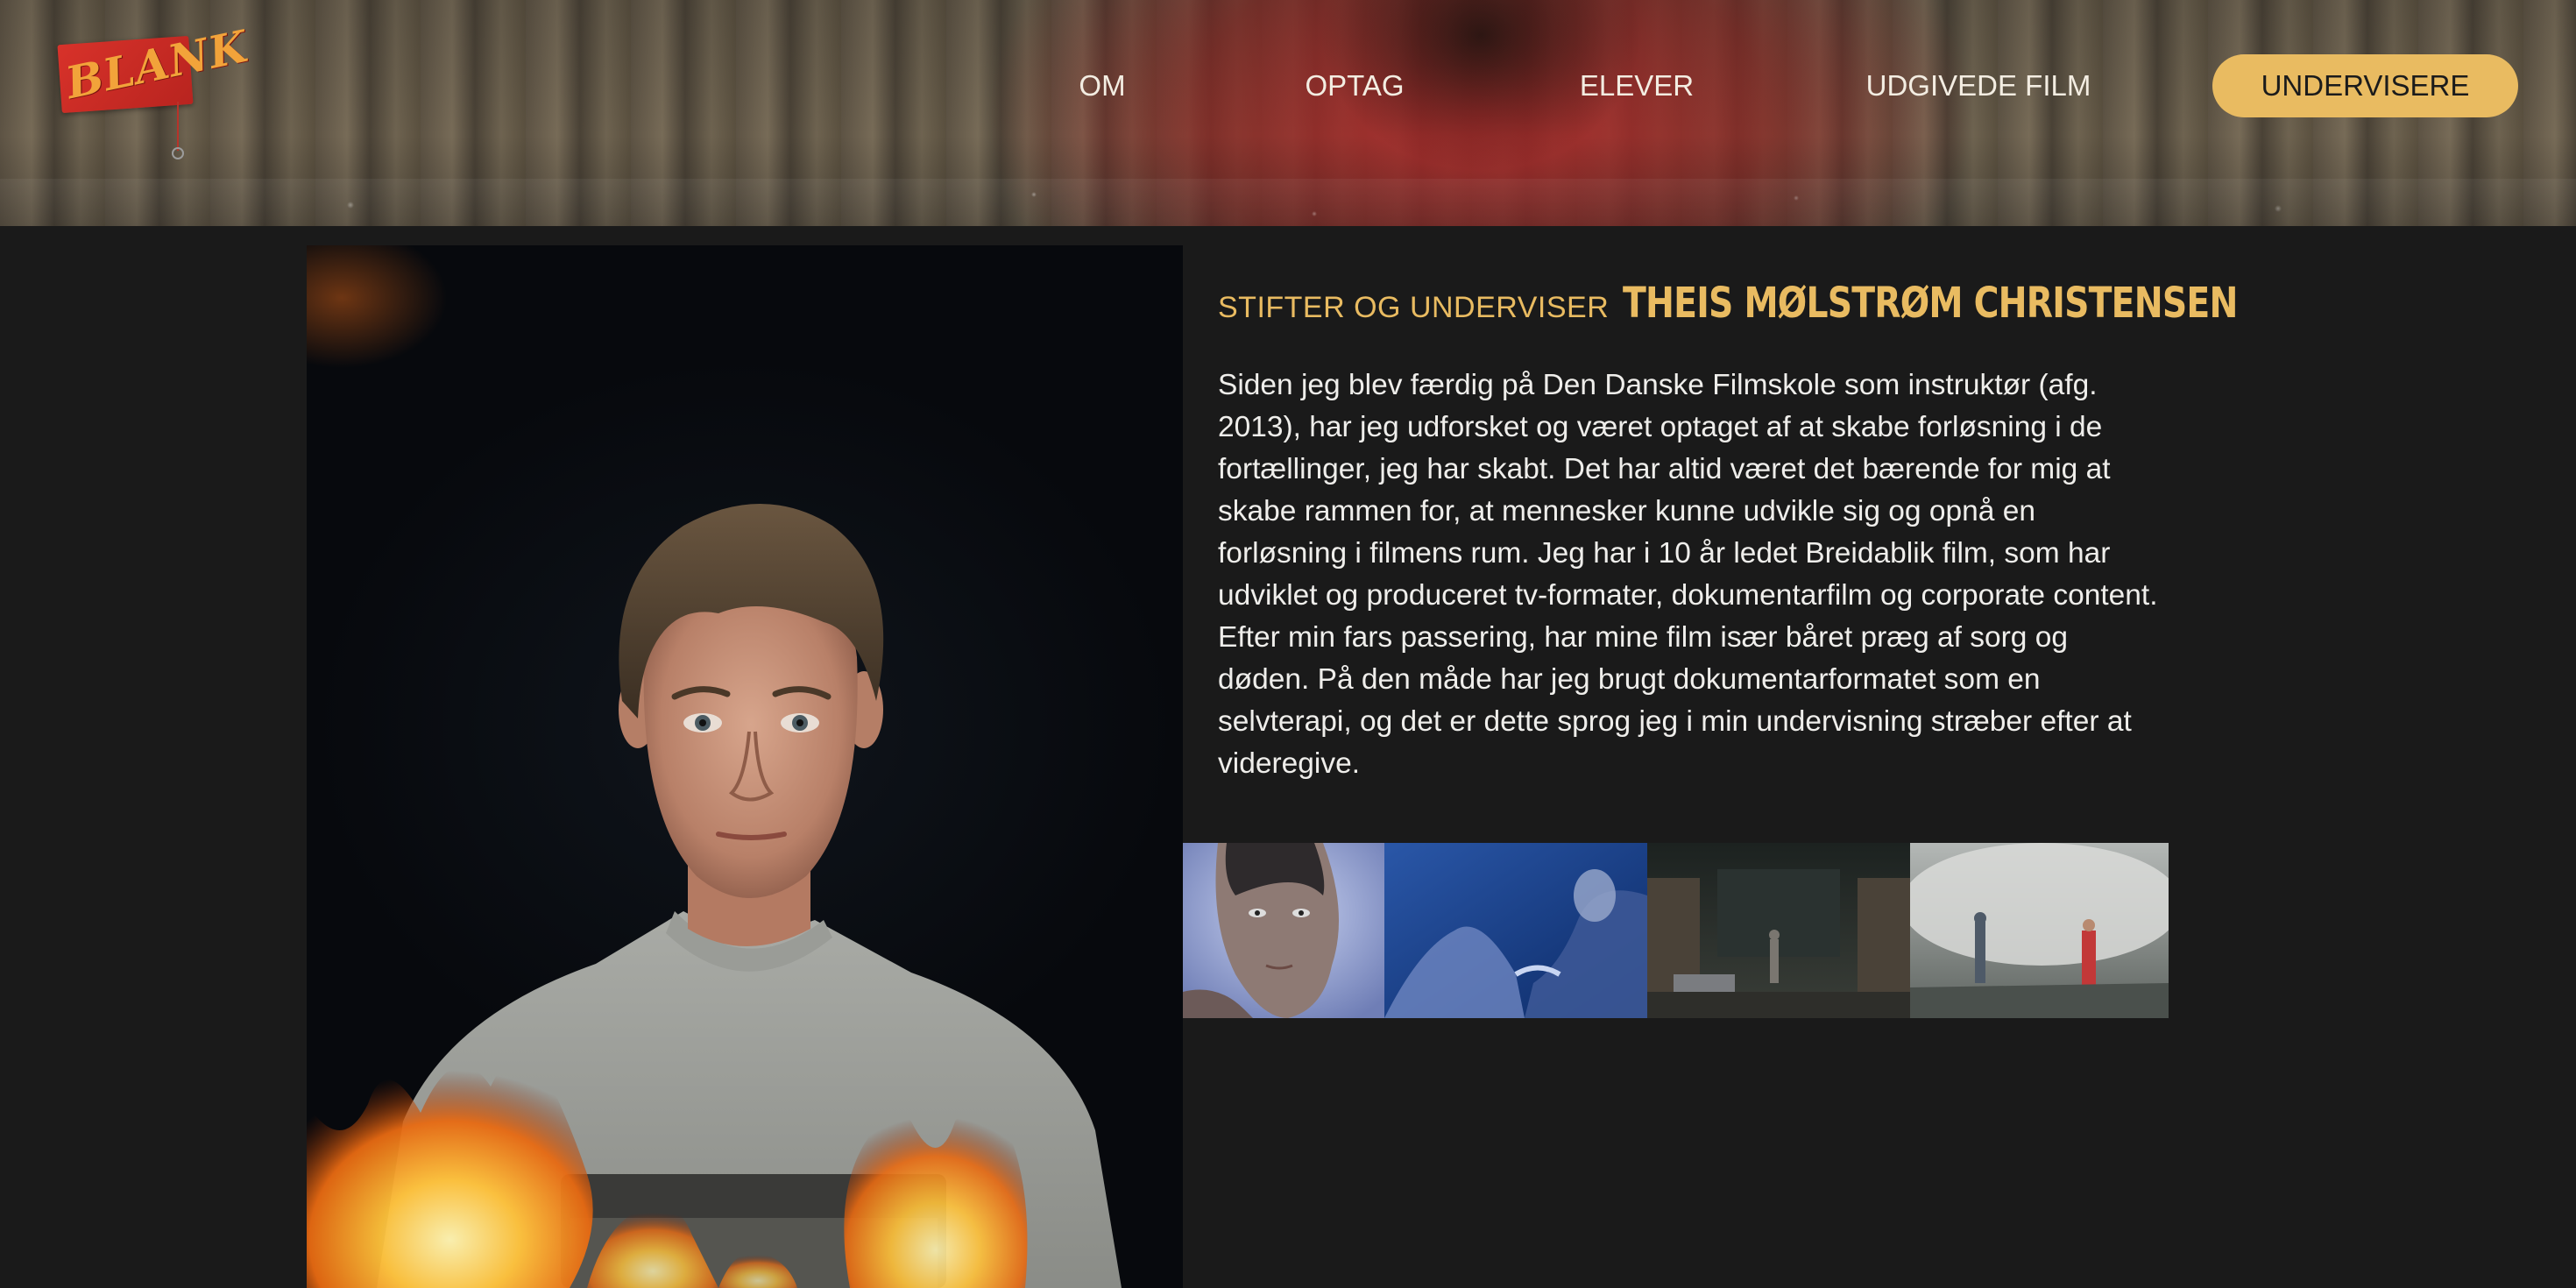 The width and height of the screenshot is (2576, 1288). What do you see at coordinates (1515, 930) in the screenshot?
I see `film-still-underwater` at bounding box center [1515, 930].